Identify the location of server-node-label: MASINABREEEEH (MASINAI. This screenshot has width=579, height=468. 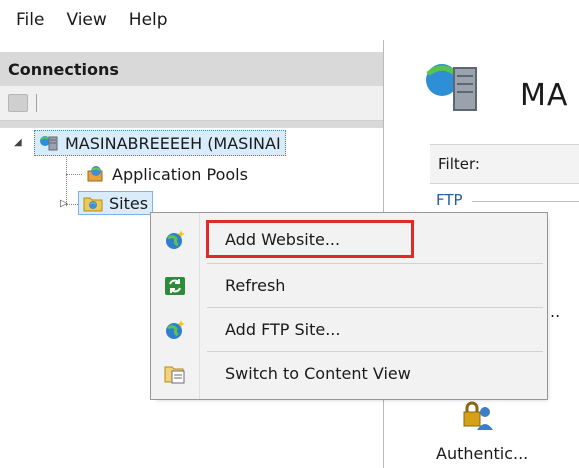
(173, 143).